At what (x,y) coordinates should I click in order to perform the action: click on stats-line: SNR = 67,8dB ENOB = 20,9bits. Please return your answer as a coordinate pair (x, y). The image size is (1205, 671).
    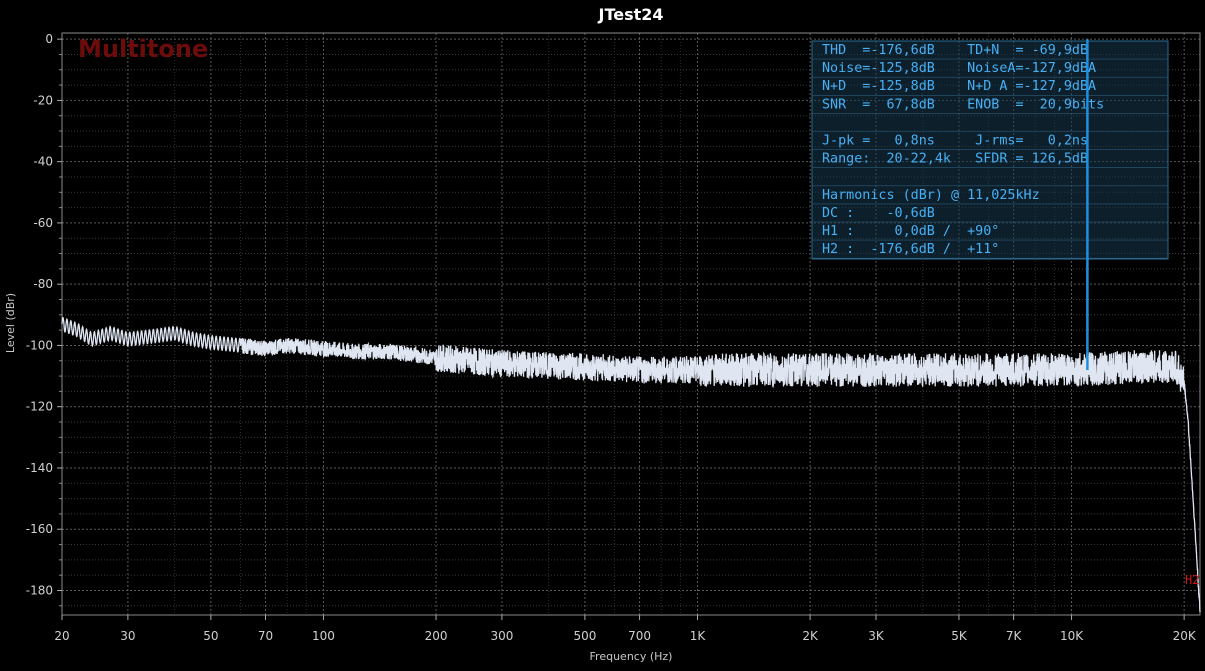
    Looking at the image, I should click on (963, 104).